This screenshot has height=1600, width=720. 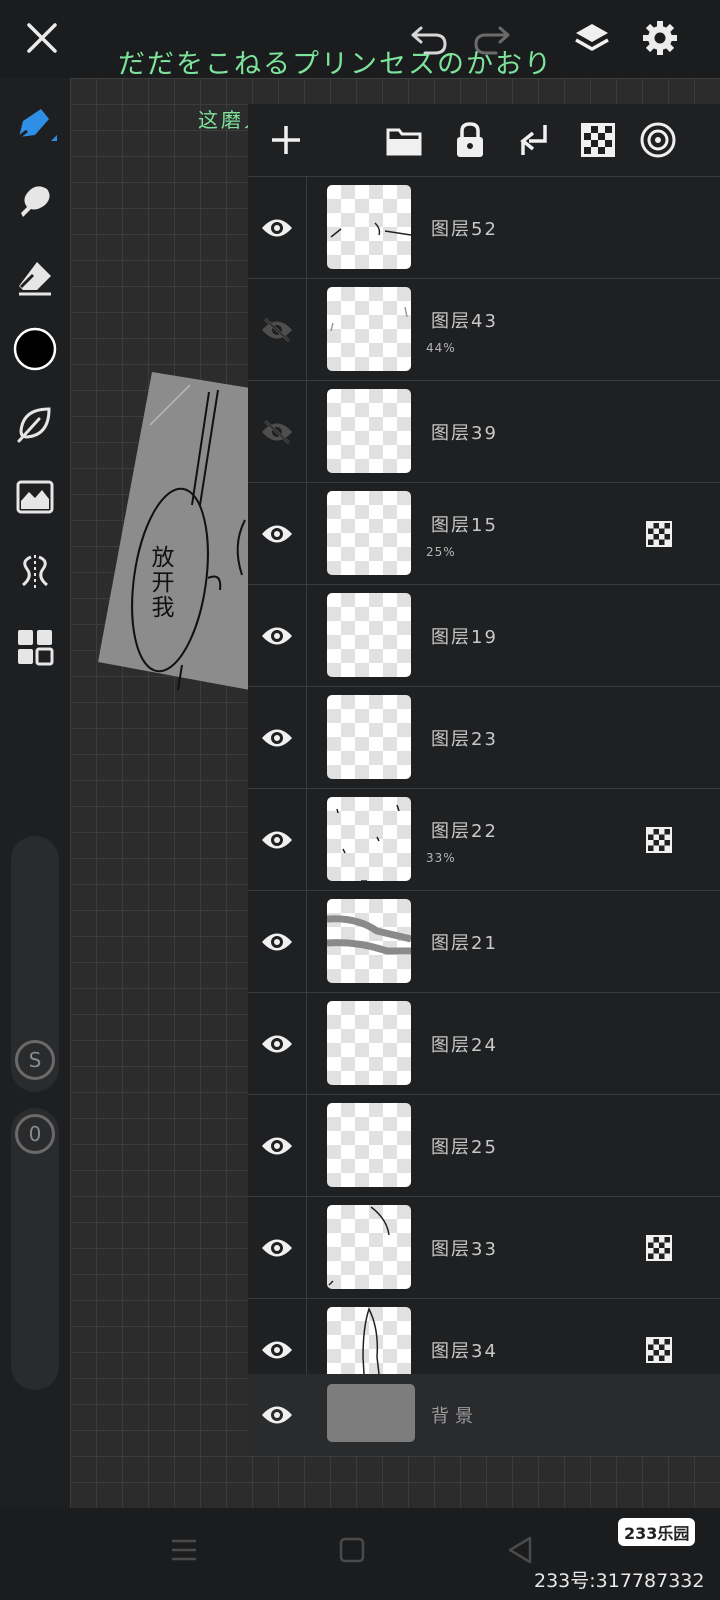 I want to click on color-picker-button, so click(x=35, y=349).